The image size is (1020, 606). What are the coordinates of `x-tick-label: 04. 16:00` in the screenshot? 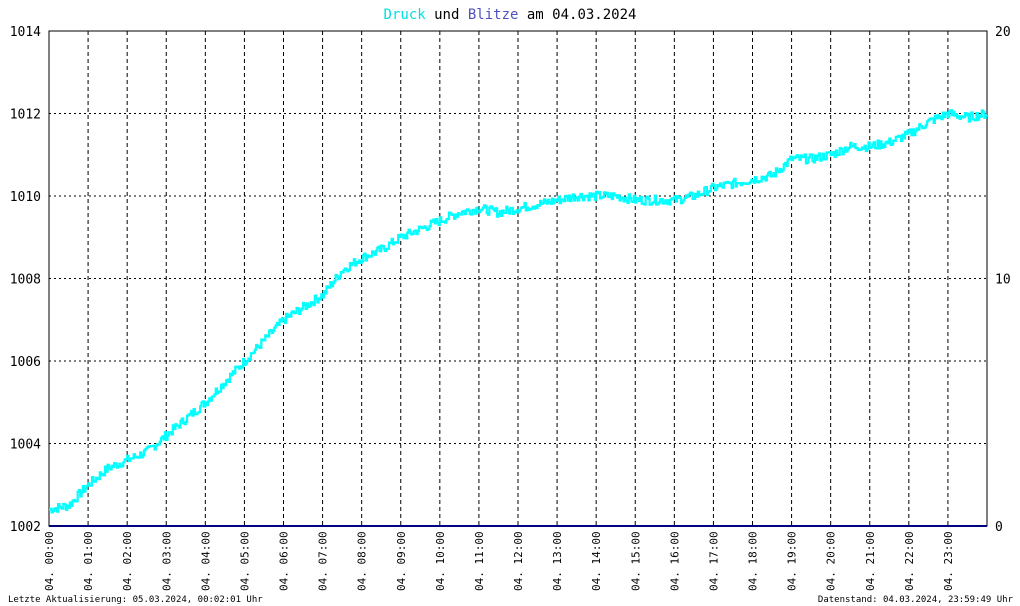 It's located at (674, 561).